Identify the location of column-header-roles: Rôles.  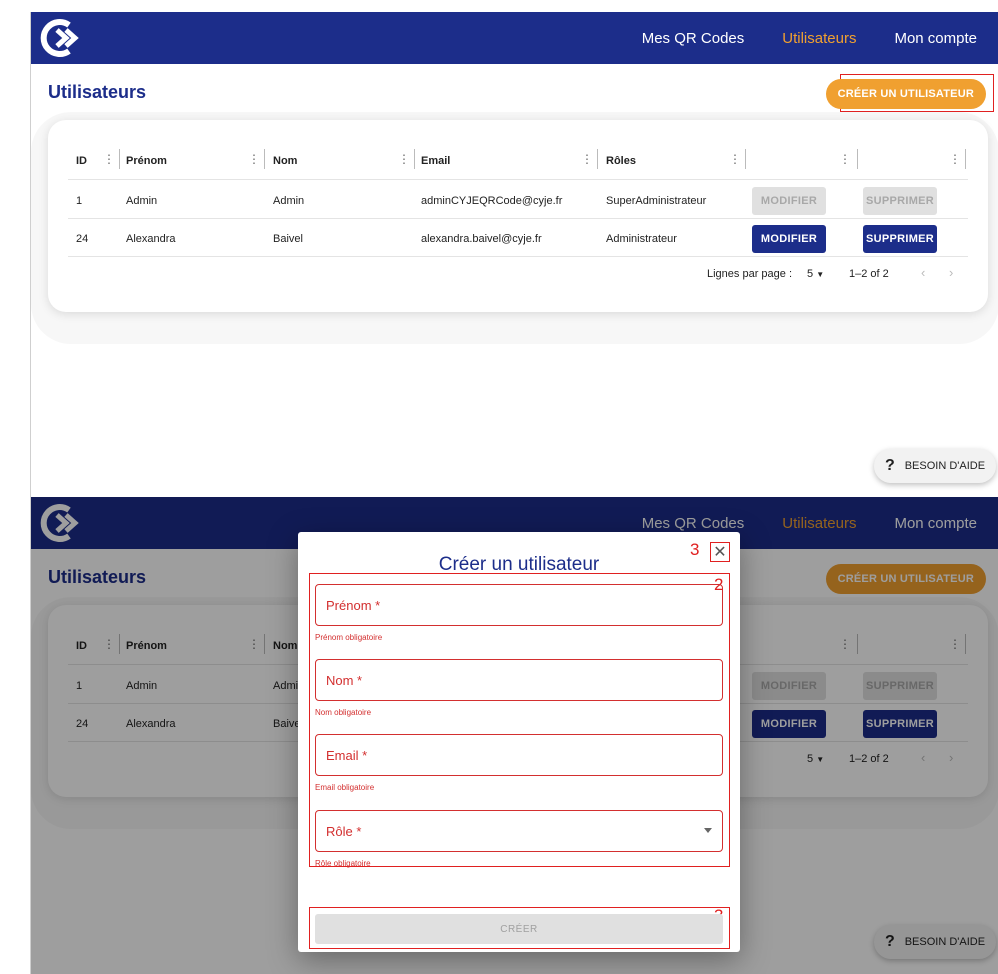
(621, 161).